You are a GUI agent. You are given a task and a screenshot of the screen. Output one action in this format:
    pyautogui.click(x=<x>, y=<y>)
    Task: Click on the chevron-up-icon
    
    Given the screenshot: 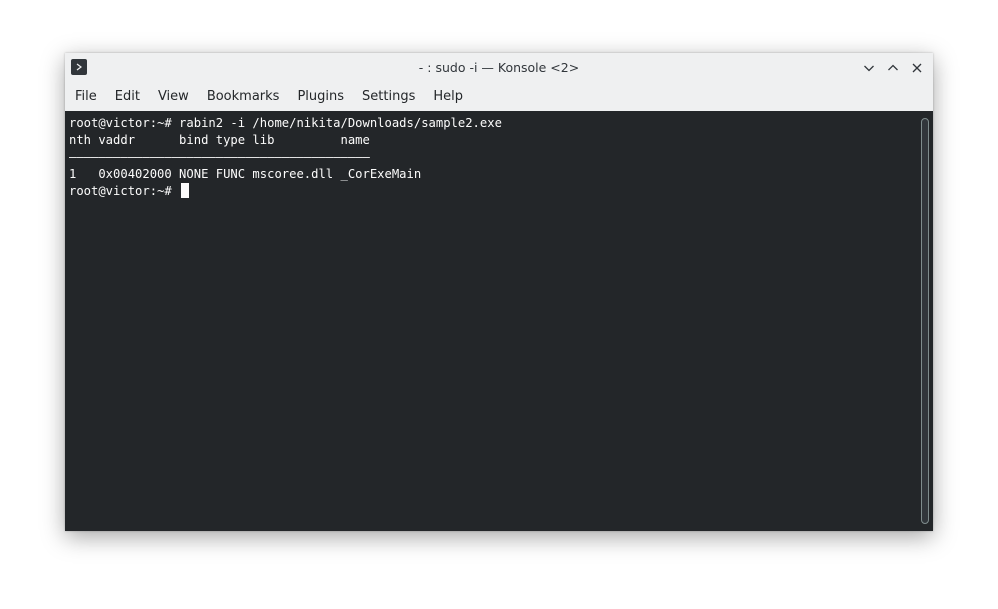 What is the action you would take?
    pyautogui.click(x=893, y=67)
    